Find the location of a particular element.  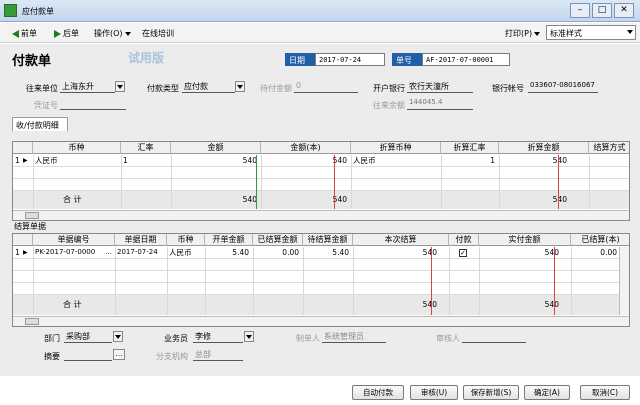

grid-header: 汇率 is located at coordinates (146, 148).